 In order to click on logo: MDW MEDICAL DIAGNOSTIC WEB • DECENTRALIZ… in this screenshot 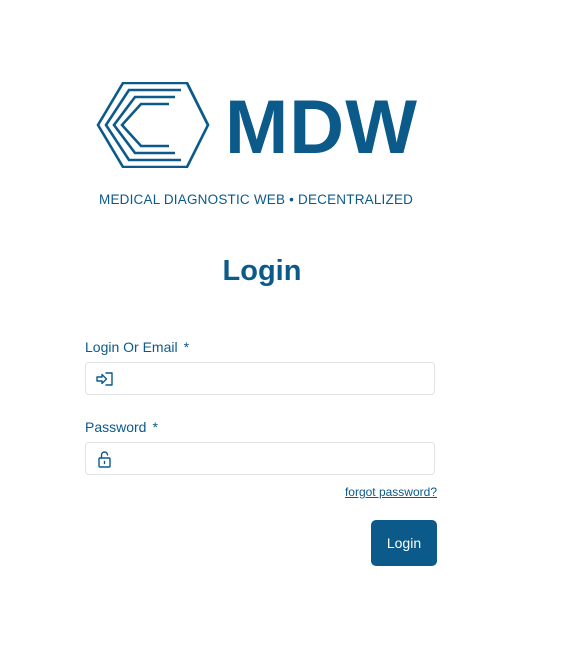, I will do `click(265, 147)`.